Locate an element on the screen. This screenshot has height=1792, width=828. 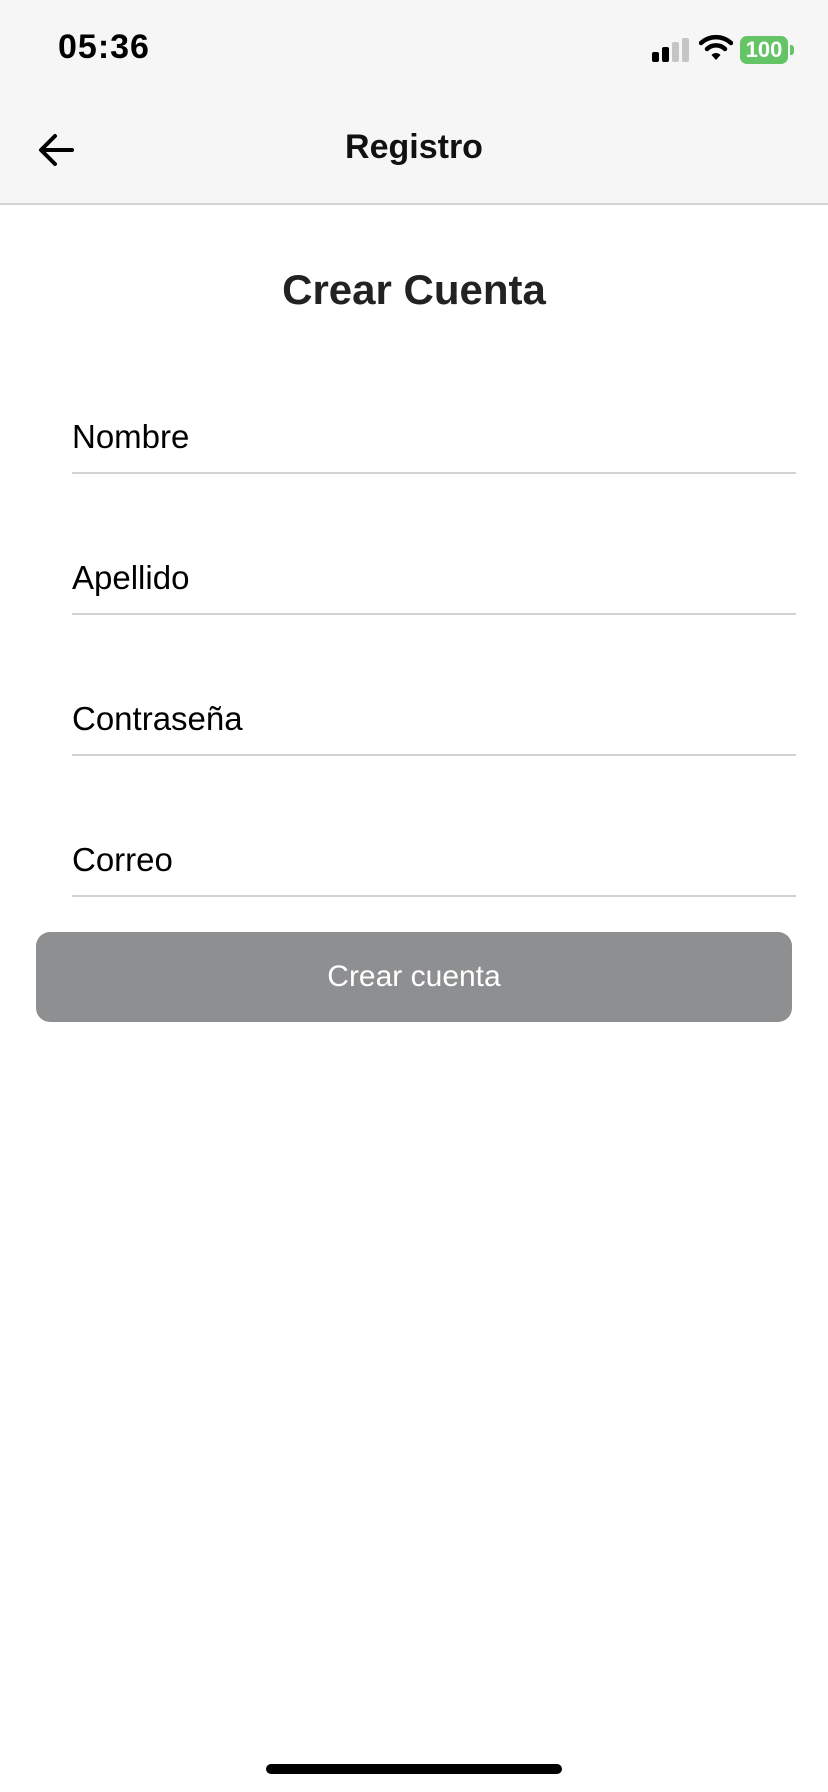
last-name-field is located at coordinates (434, 578).